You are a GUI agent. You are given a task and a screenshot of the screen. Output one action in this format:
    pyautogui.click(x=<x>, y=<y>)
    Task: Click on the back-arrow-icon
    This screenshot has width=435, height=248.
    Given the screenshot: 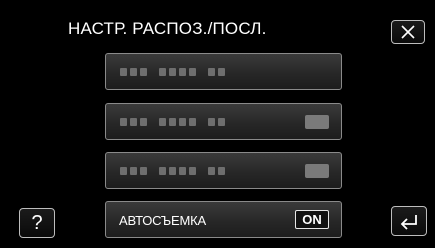 What is the action you would take?
    pyautogui.click(x=408, y=222)
    